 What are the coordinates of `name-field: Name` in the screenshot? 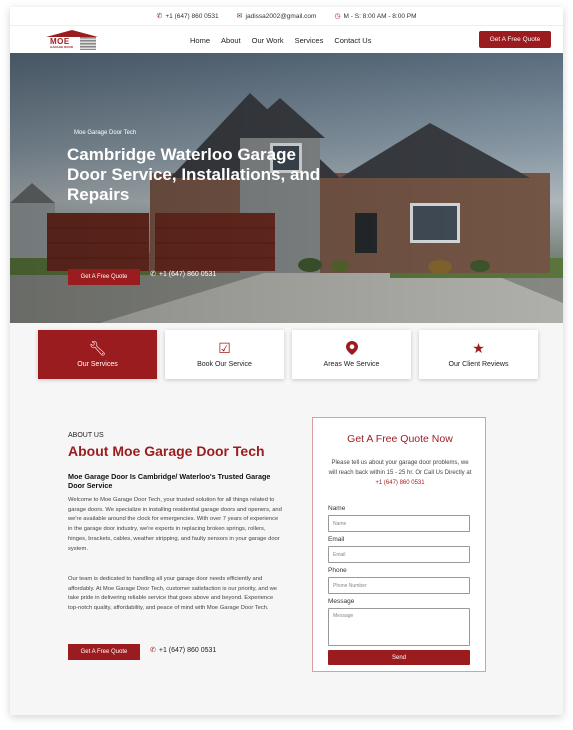 It's located at (399, 523).